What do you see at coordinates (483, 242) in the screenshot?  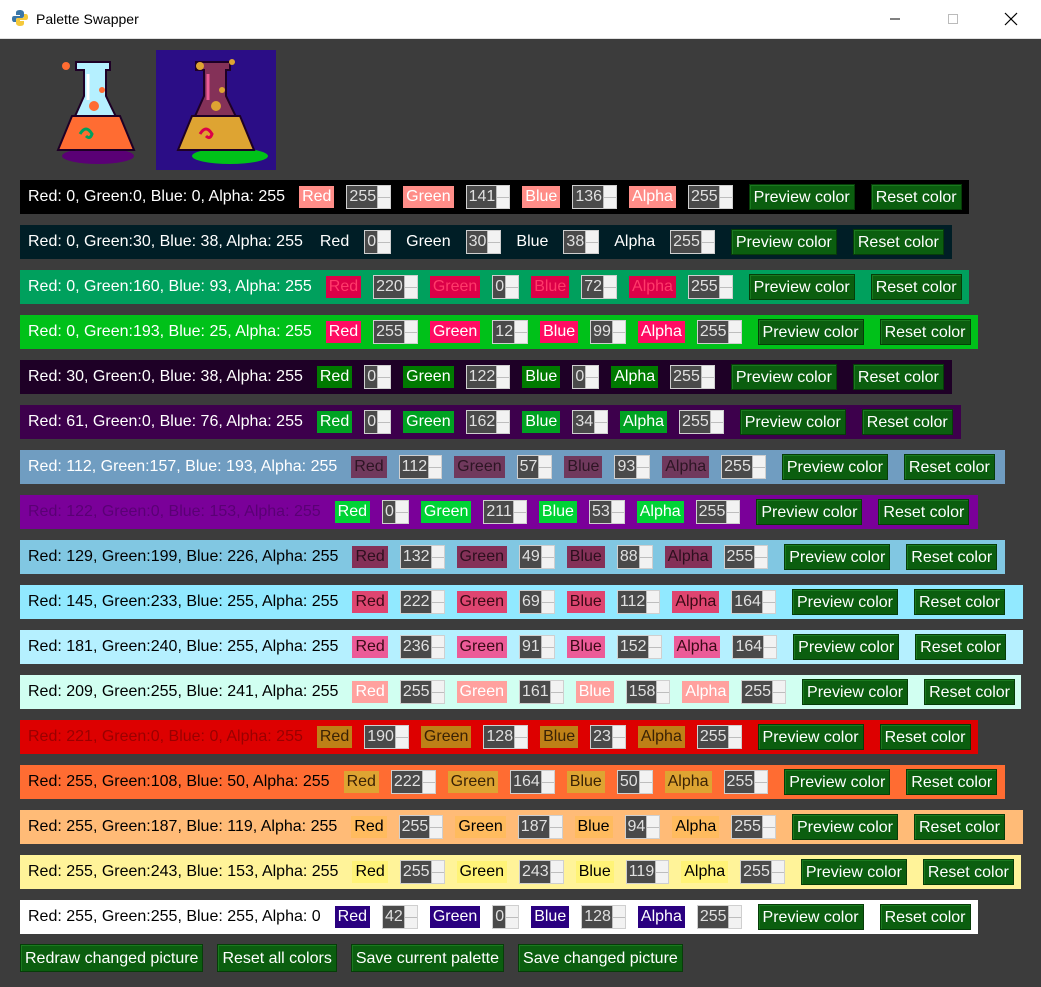 I see `green-spinbox: 30` at bounding box center [483, 242].